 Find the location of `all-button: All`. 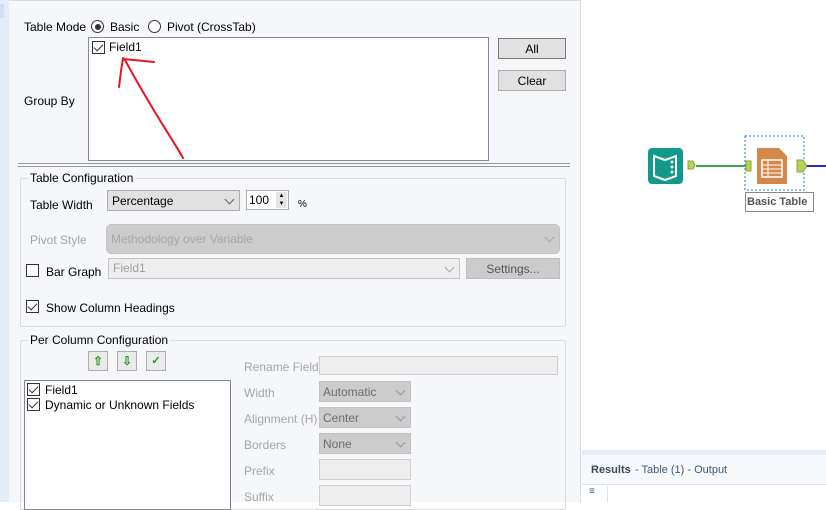

all-button: All is located at coordinates (532, 48).